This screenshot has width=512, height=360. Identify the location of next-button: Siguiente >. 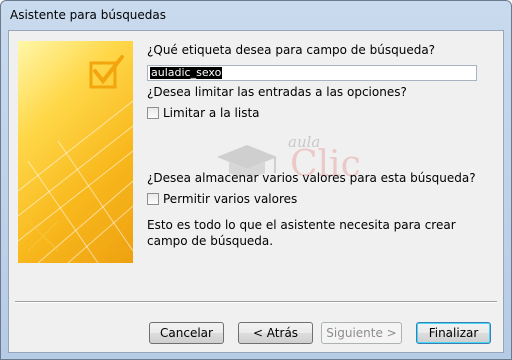
(361, 333).